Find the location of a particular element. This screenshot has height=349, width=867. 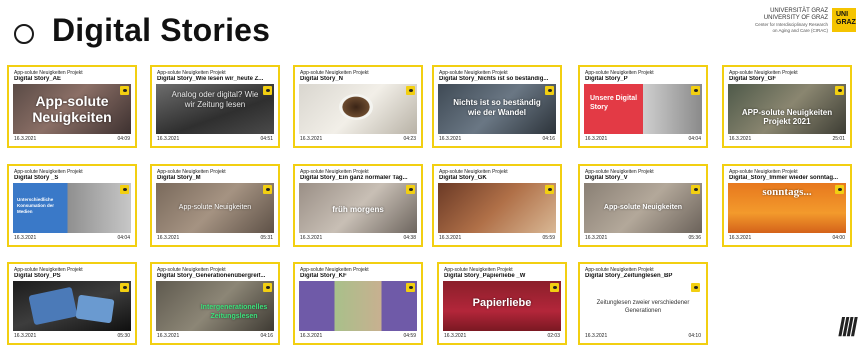

card-thumbnail: Unsere Digital Story is located at coordinates (643, 109).